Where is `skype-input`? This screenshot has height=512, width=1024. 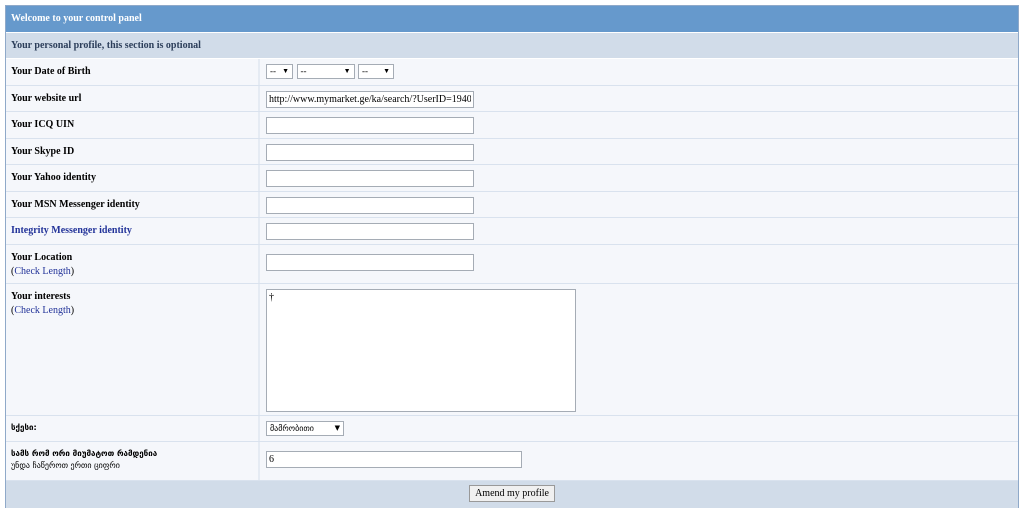
skype-input is located at coordinates (370, 152).